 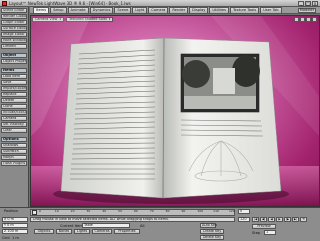 What do you see at coordinates (151, 211) in the screenshot?
I see `timeline-tick-label: 70` at bounding box center [151, 211].